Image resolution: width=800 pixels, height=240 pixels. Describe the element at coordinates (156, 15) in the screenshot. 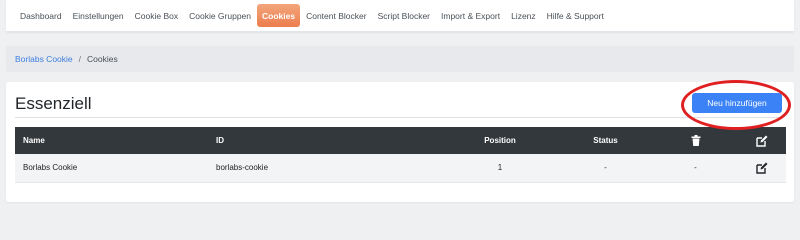

I see `nav-item-cookie-box: Cookie Box` at that location.